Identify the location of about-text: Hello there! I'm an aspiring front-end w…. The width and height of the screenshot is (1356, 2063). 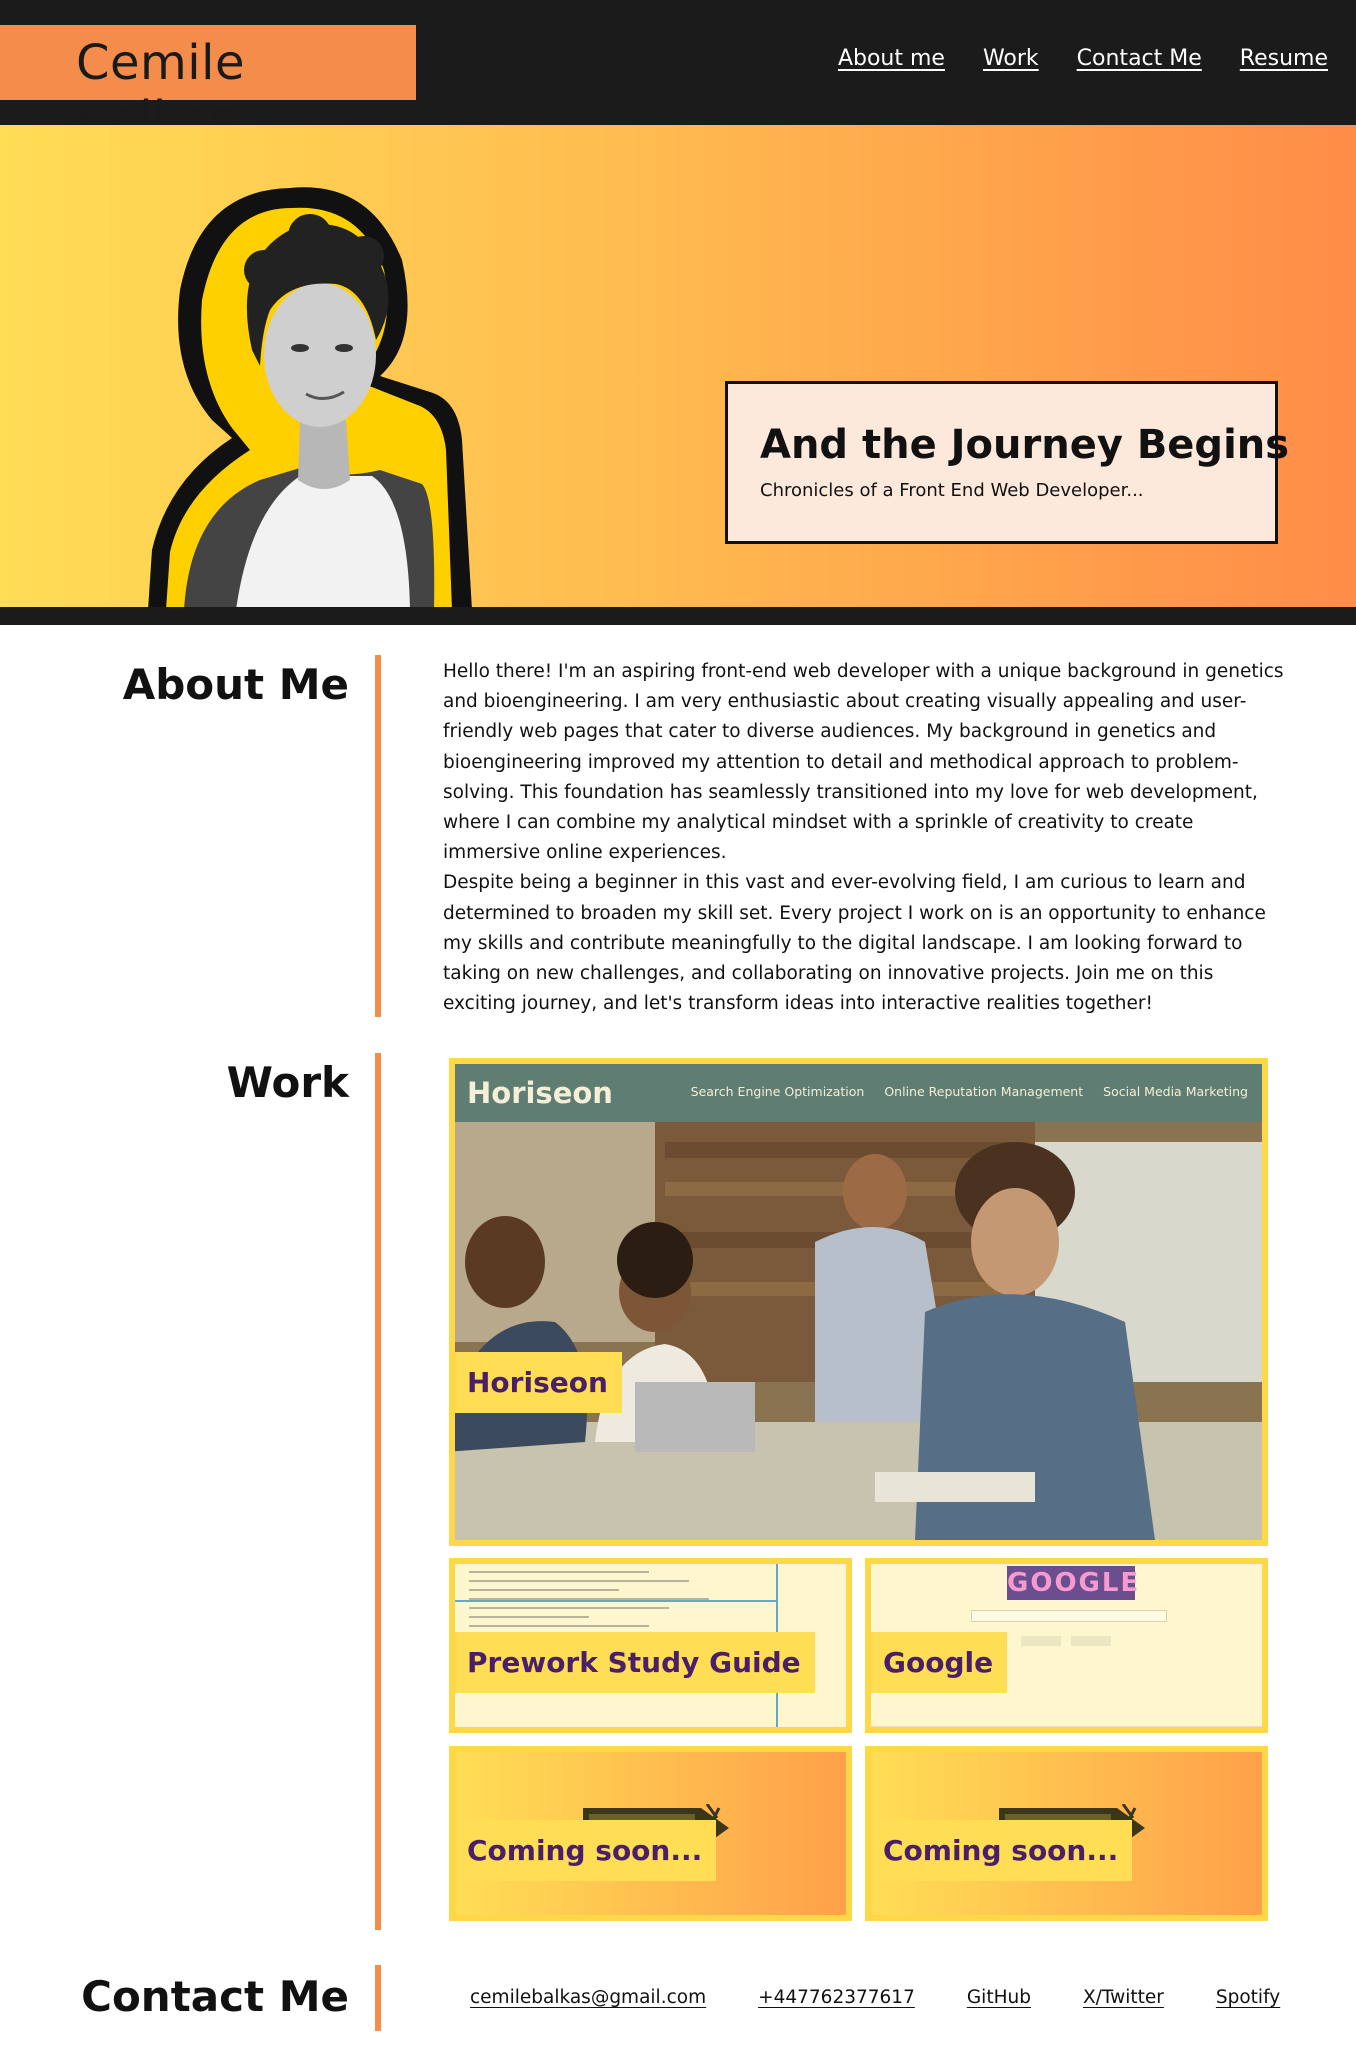
(864, 838).